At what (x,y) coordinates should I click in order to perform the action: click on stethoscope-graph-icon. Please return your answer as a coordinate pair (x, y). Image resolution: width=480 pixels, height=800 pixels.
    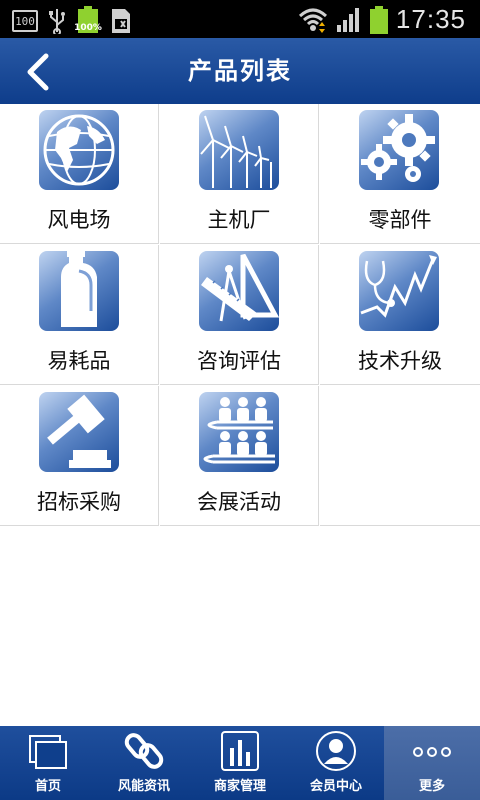
    Looking at the image, I should click on (399, 291).